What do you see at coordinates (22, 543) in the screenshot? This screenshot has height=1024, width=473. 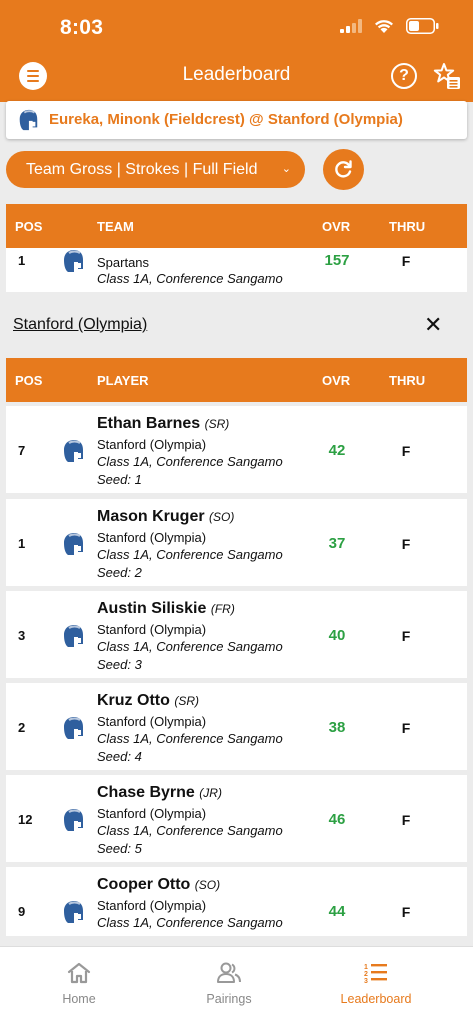 I see `player-pos: 1` at bounding box center [22, 543].